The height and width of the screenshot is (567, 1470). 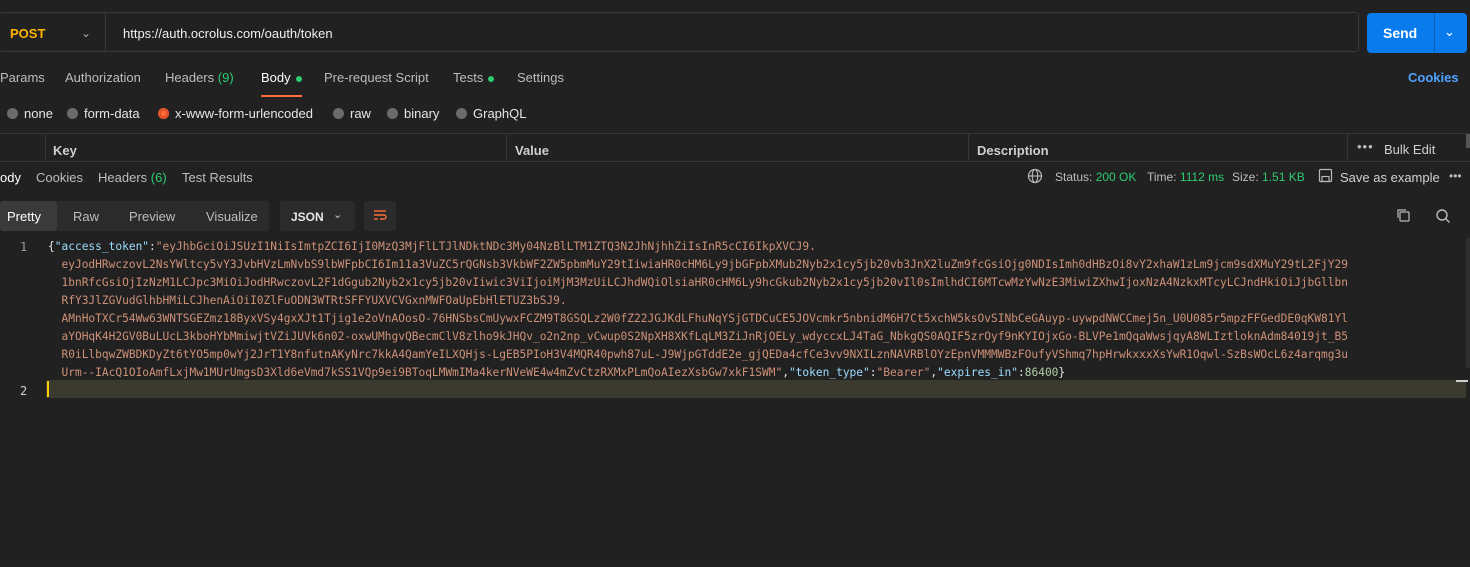 I want to click on tab-tests: Tests, so click(x=474, y=77).